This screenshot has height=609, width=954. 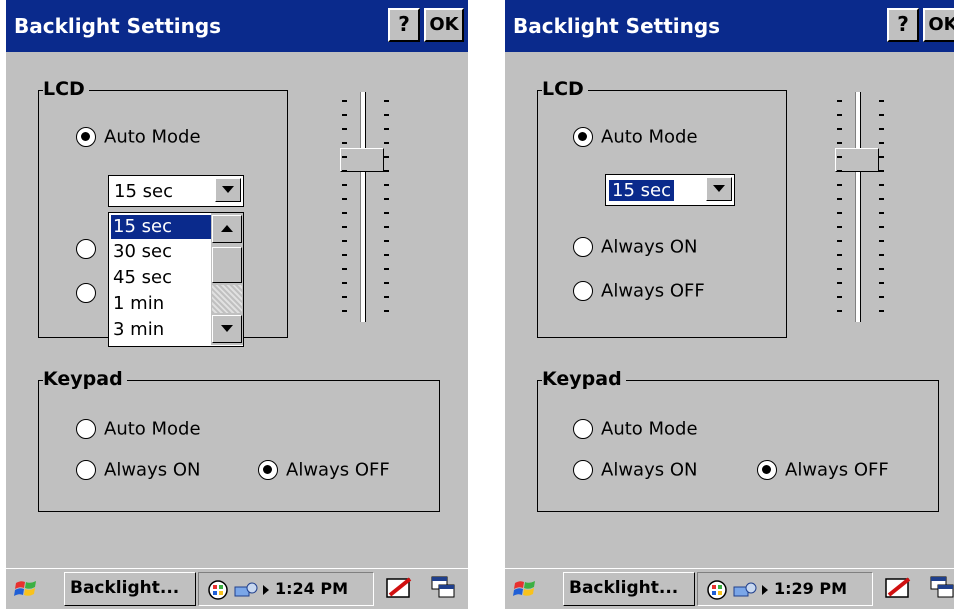 What do you see at coordinates (617, 26) in the screenshot?
I see `window-title: Backlight Settings` at bounding box center [617, 26].